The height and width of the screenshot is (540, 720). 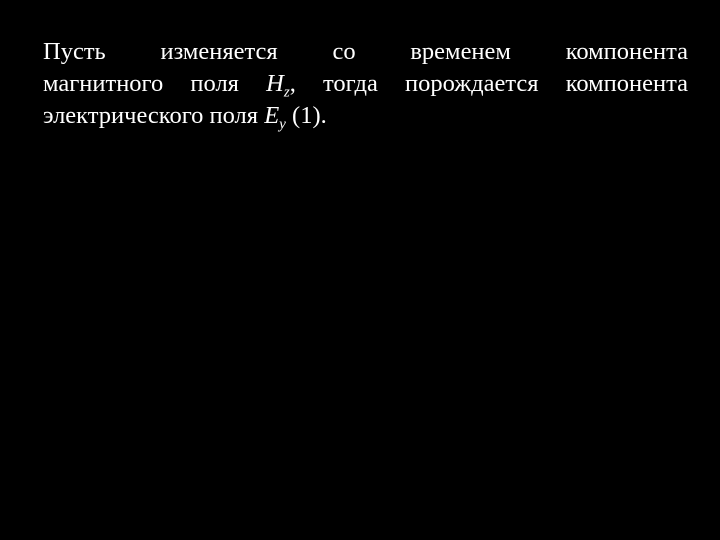 I want to click on electric-field-symbol: E, so click(x=272, y=115).